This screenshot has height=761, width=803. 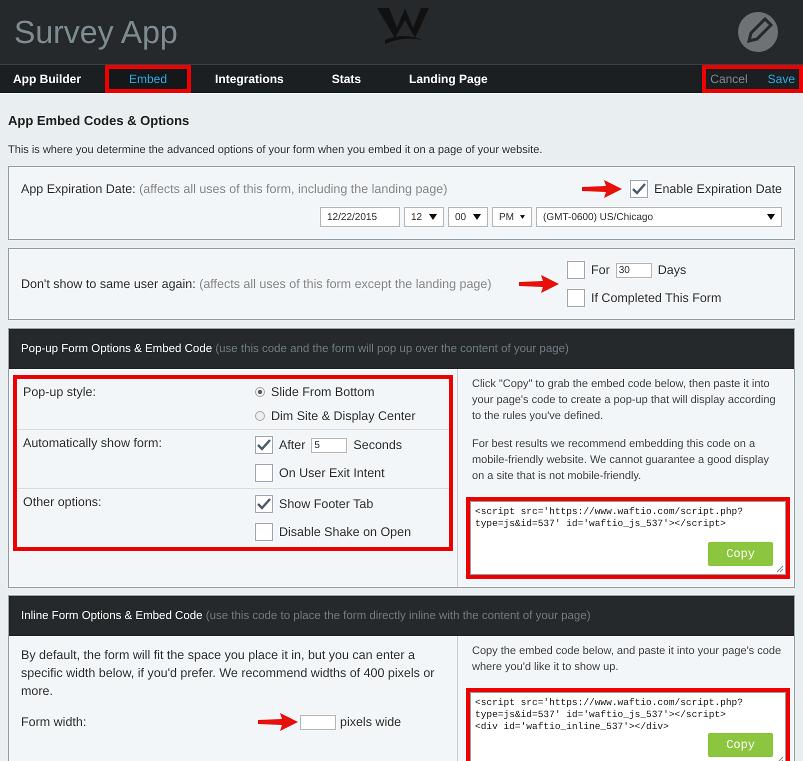 What do you see at coordinates (729, 79) in the screenshot?
I see `cancel-link: Cancel` at bounding box center [729, 79].